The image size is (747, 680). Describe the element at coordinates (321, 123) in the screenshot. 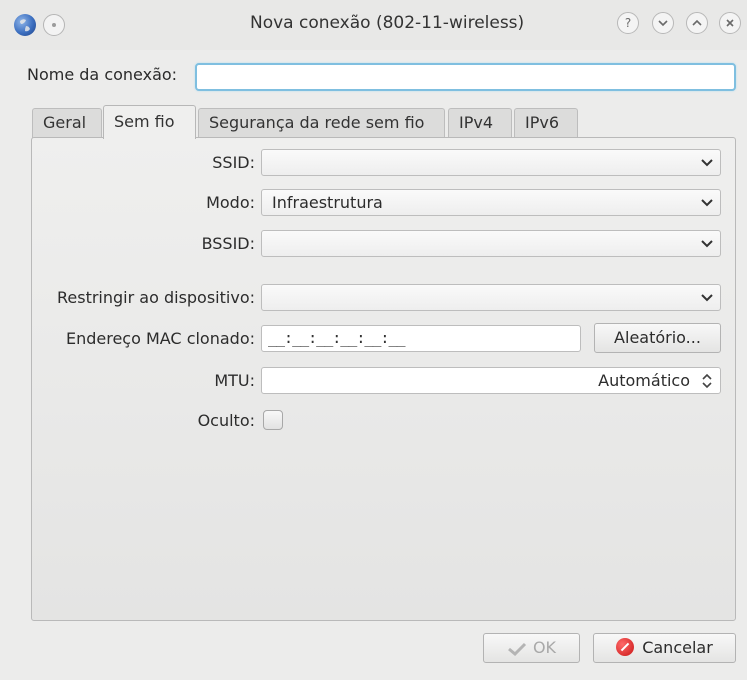

I see `tab-seguranca: Segurança da rede sem fio` at that location.